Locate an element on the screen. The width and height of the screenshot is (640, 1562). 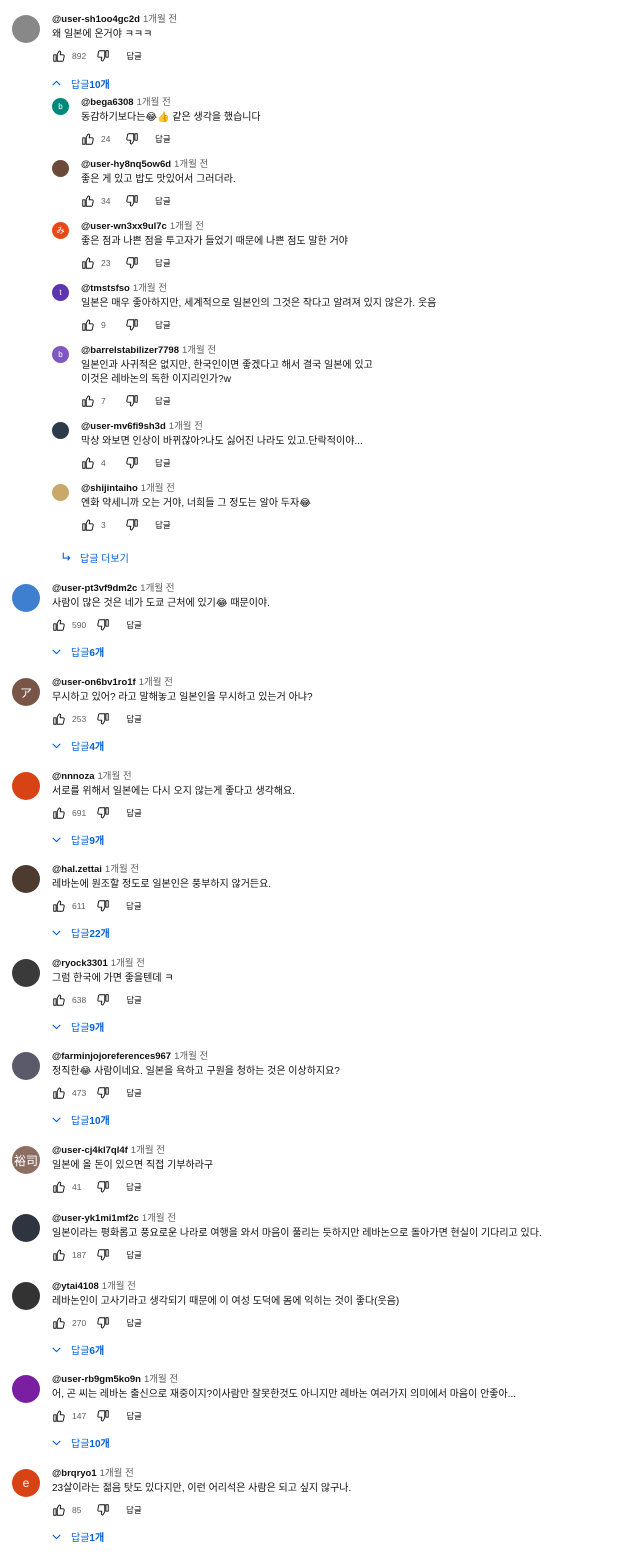
author-name: @barrelstabilizer7798 is located at coordinates (130, 350).